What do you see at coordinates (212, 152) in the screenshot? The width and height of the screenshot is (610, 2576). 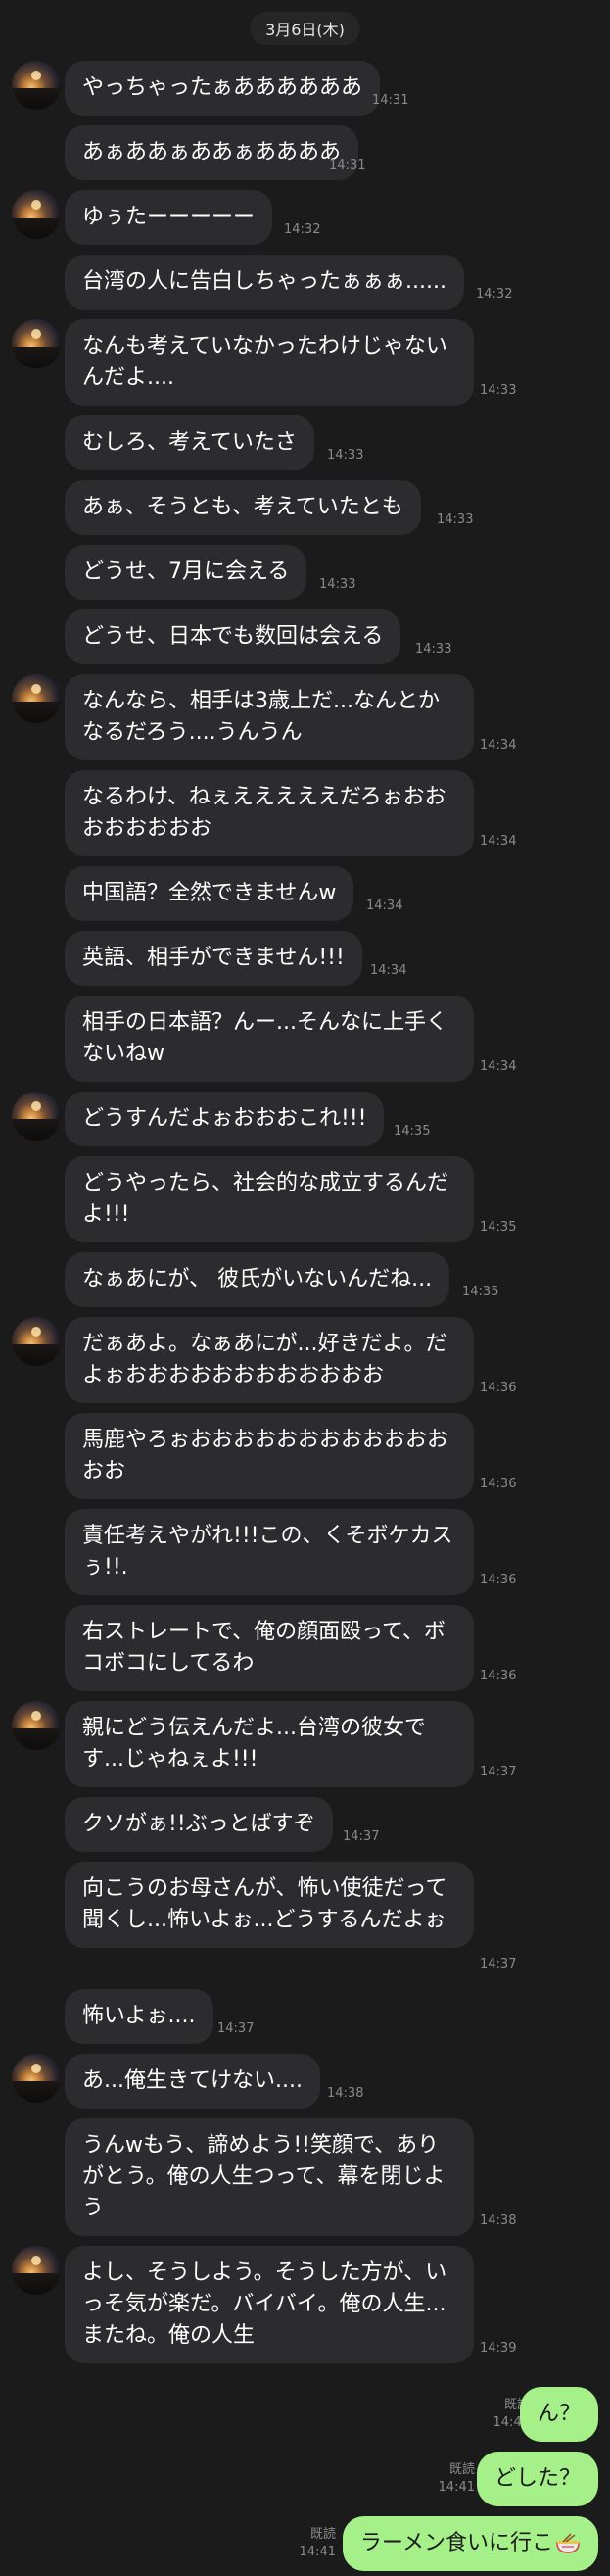 I see `message-bubble: あぁああぁああぁああああ` at bounding box center [212, 152].